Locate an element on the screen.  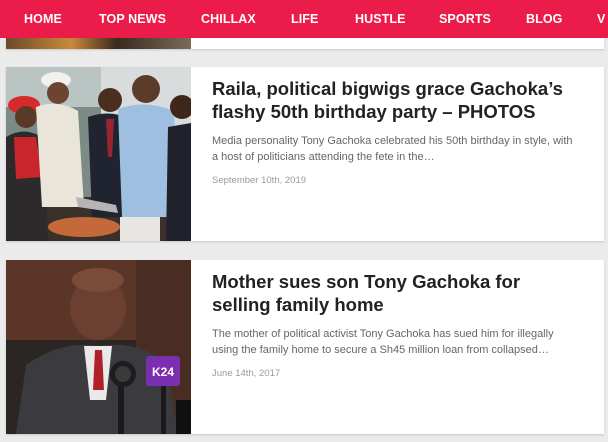
article-thumbnail is located at coordinates (98, 154).